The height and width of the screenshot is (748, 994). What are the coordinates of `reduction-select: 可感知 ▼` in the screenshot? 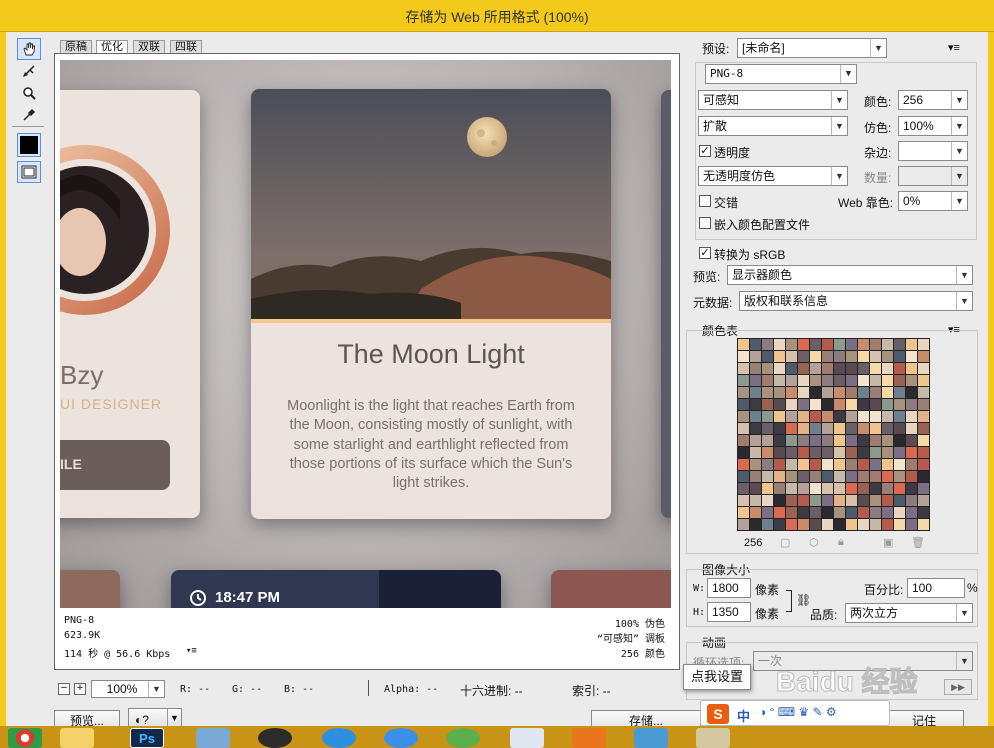 It's located at (773, 100).